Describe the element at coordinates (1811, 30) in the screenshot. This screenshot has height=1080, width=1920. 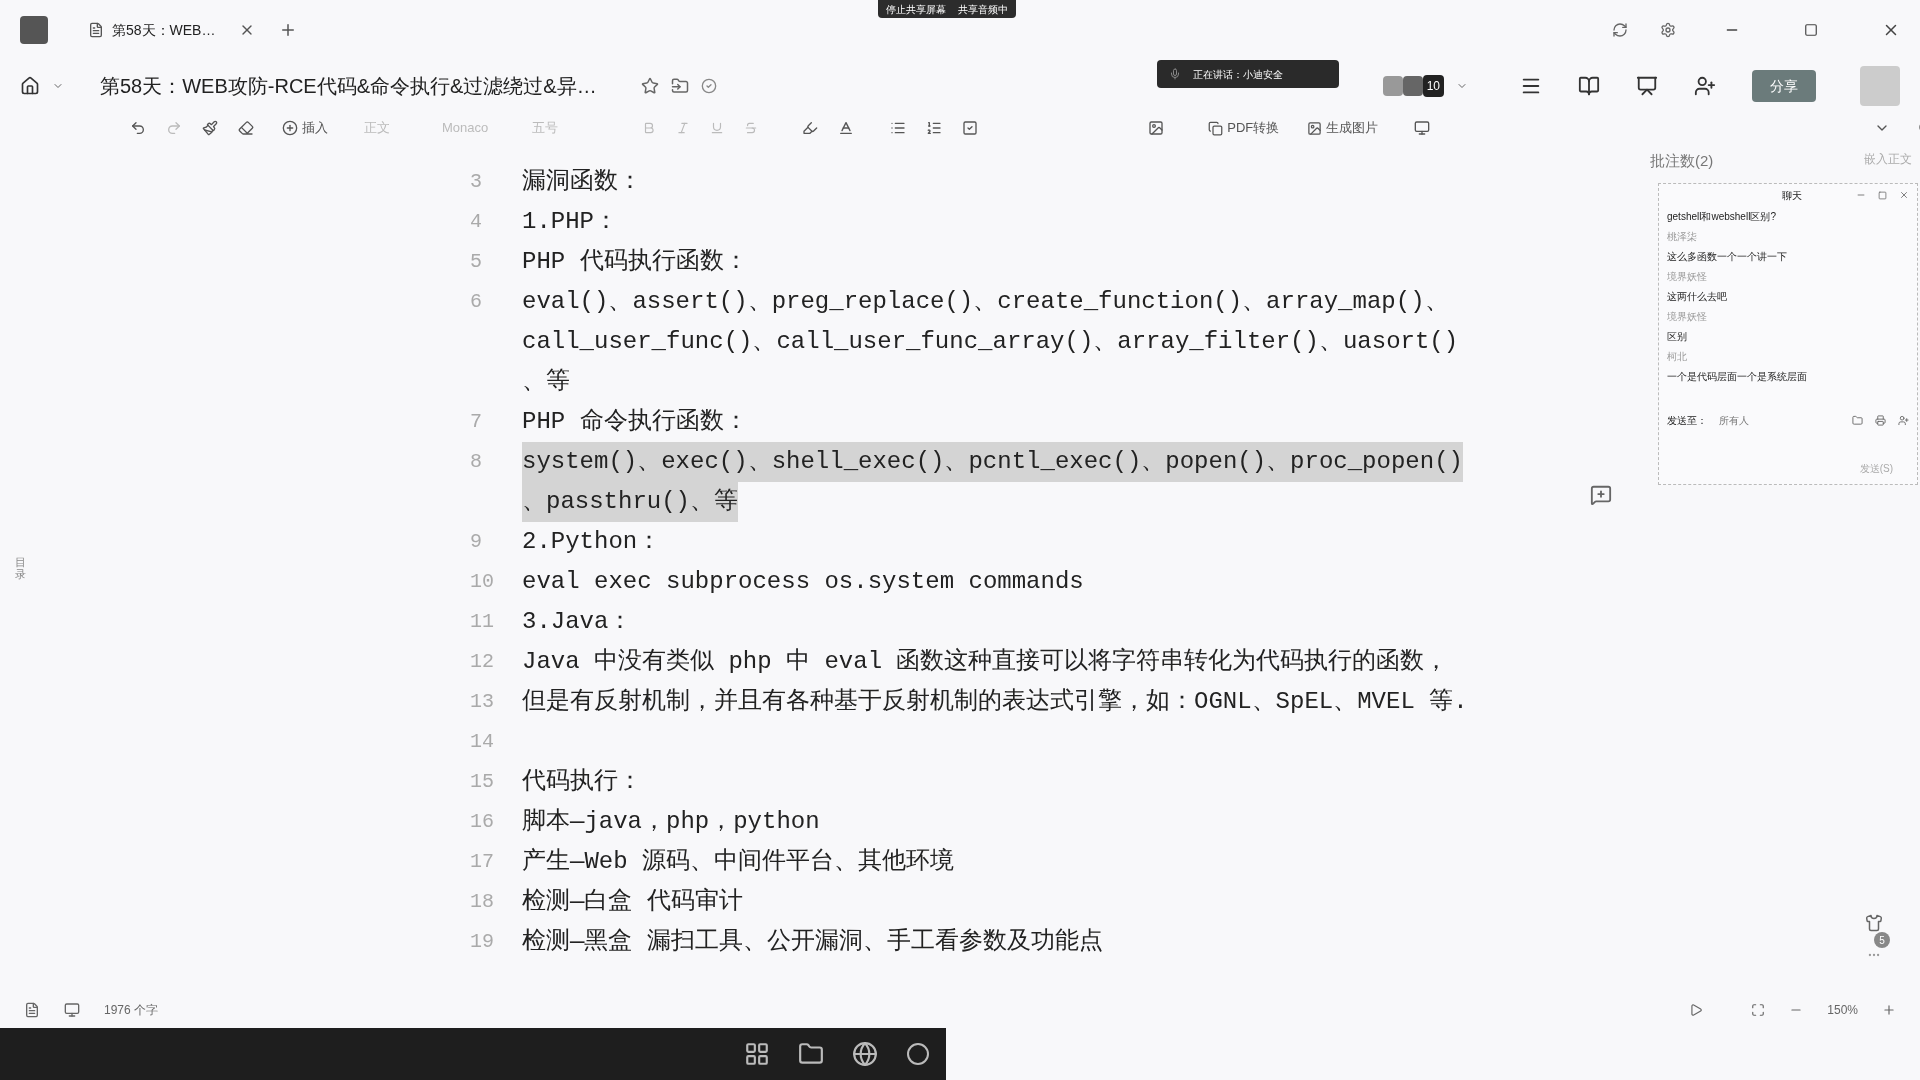
I see `maximize-icon` at that location.